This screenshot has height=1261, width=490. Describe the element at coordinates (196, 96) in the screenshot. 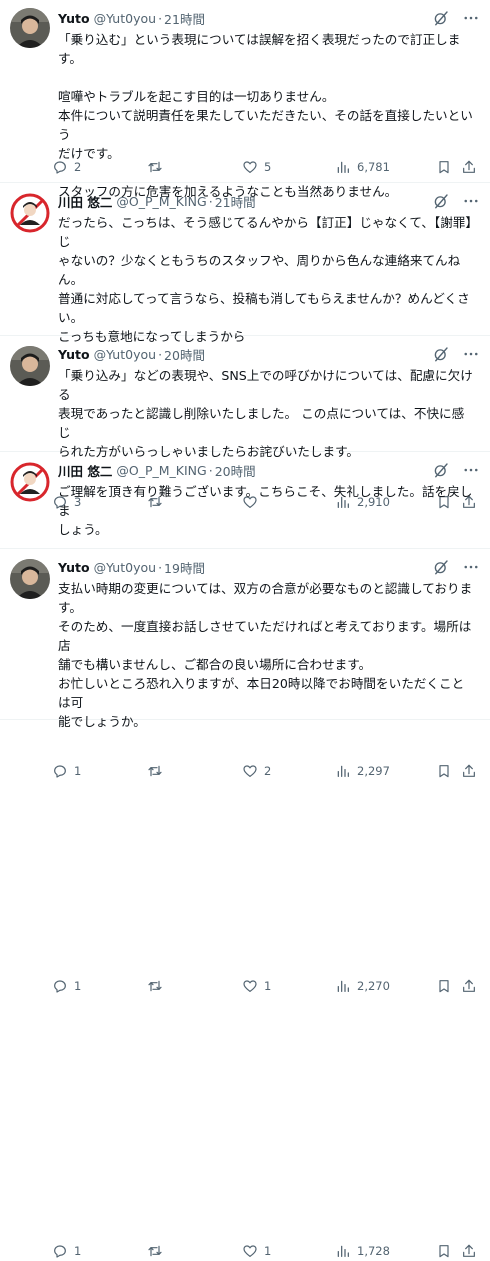

I see `tweet-text-line: 喧嘩やトラブルを起こす目的は一切ありません。` at that location.